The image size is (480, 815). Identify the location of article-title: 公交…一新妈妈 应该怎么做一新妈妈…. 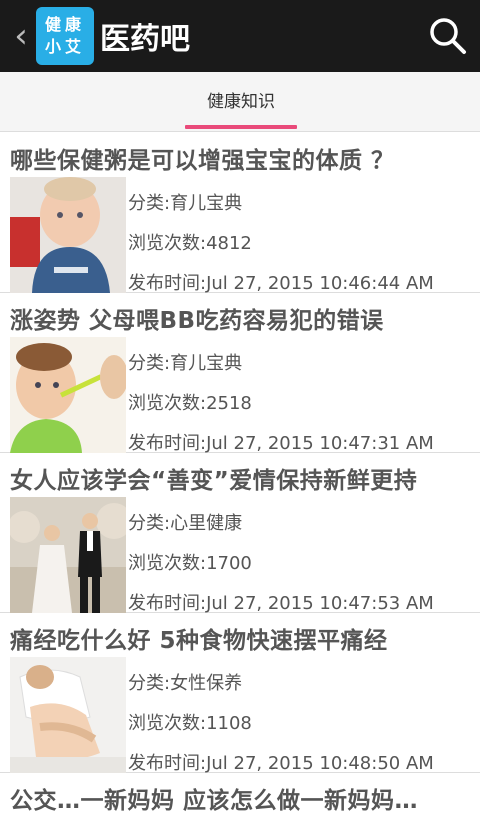
(214, 801).